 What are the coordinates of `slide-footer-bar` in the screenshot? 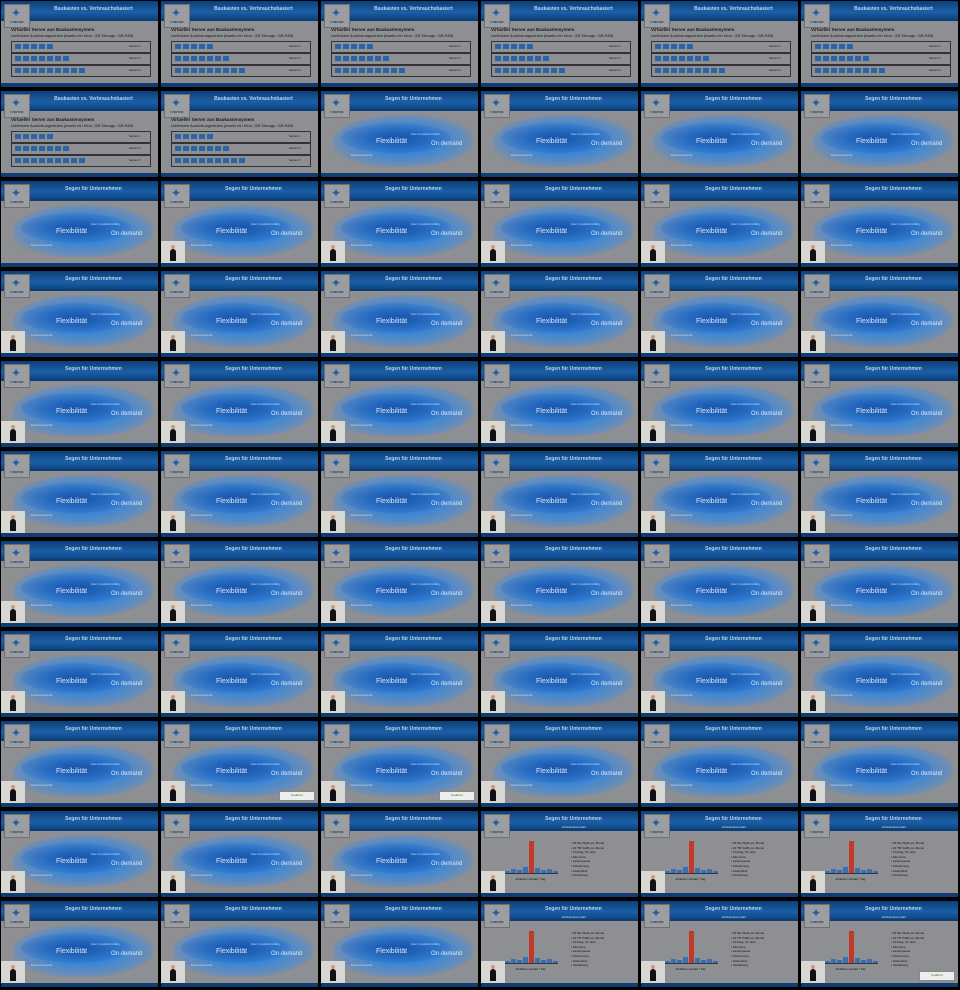 It's located at (239, 625).